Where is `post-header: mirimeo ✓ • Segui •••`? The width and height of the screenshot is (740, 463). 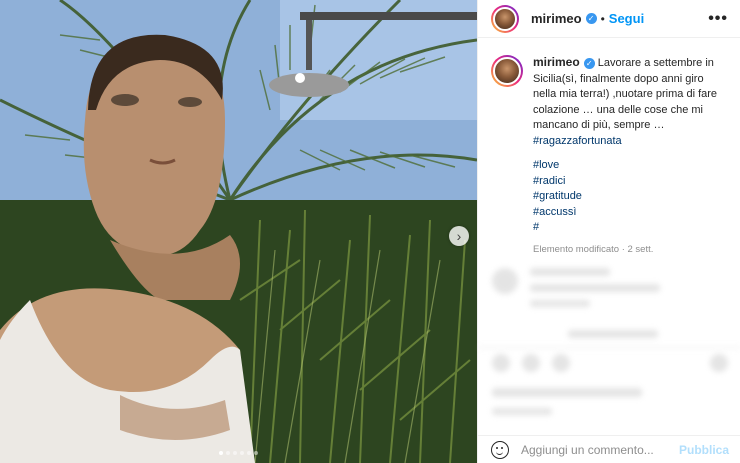 post-header: mirimeo ✓ • Segui ••• is located at coordinates (609, 19).